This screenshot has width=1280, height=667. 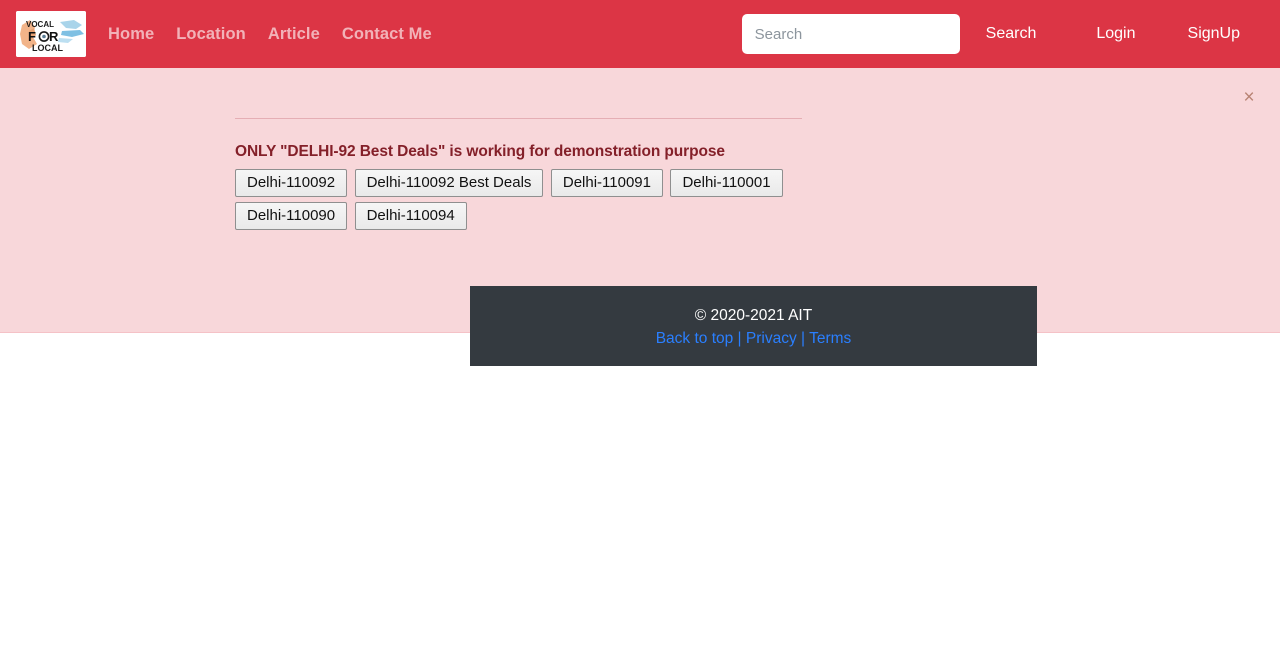 What do you see at coordinates (32, 36) in the screenshot?
I see `svg-text: F` at bounding box center [32, 36].